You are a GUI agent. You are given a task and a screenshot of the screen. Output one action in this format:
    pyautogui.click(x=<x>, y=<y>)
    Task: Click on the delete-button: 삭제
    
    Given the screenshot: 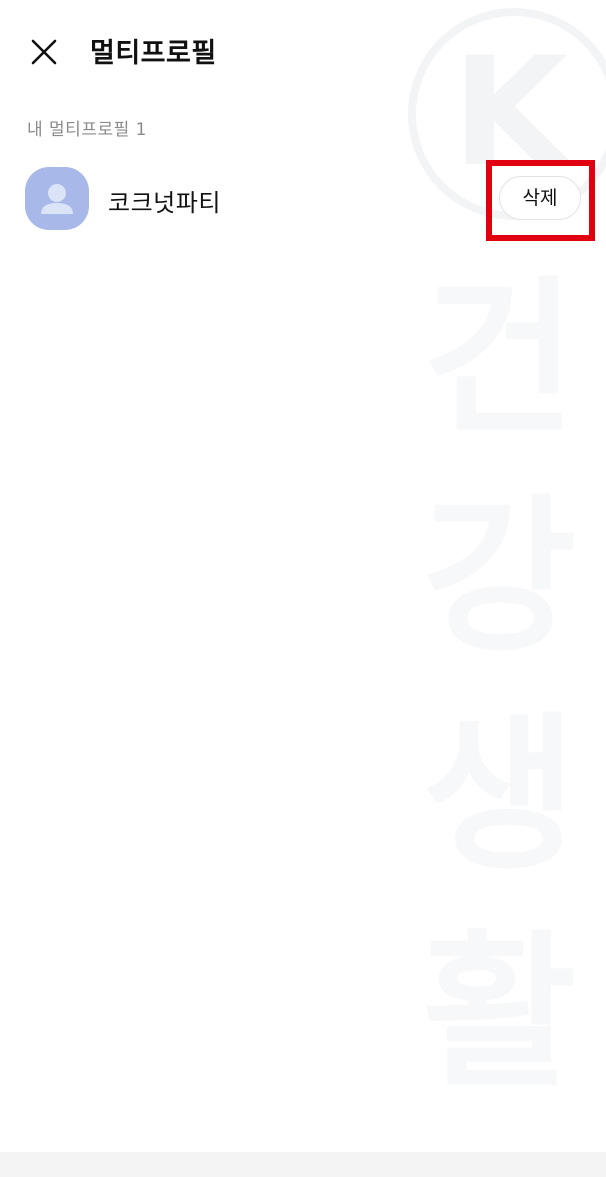 What is the action you would take?
    pyautogui.click(x=540, y=198)
    